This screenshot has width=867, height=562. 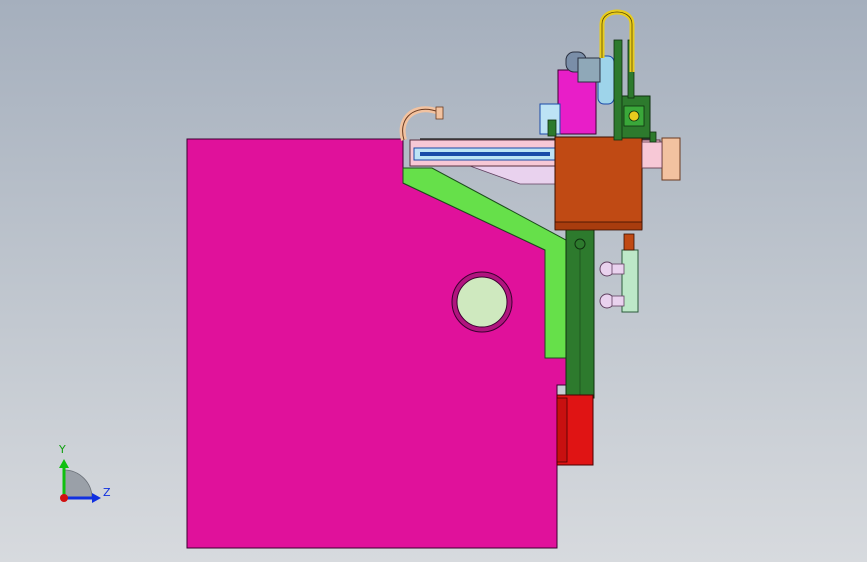 What do you see at coordinates (107, 492) in the screenshot?
I see `z-axis-label: Z` at bounding box center [107, 492].